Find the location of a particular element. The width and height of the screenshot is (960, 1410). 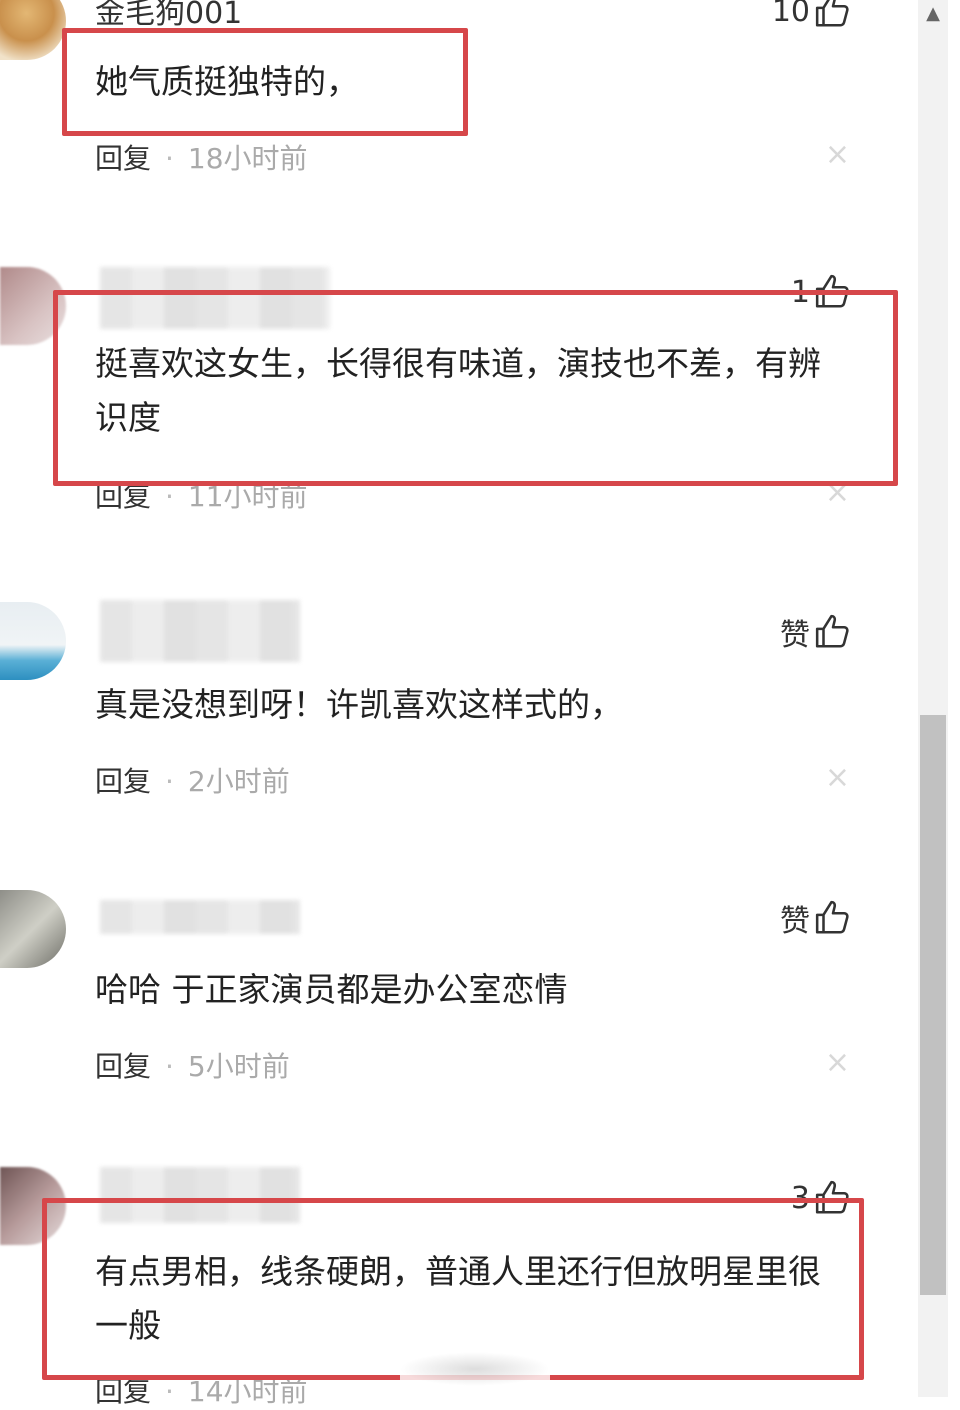

comment-meta: 回复 · 5小时前 is located at coordinates (192, 1065).